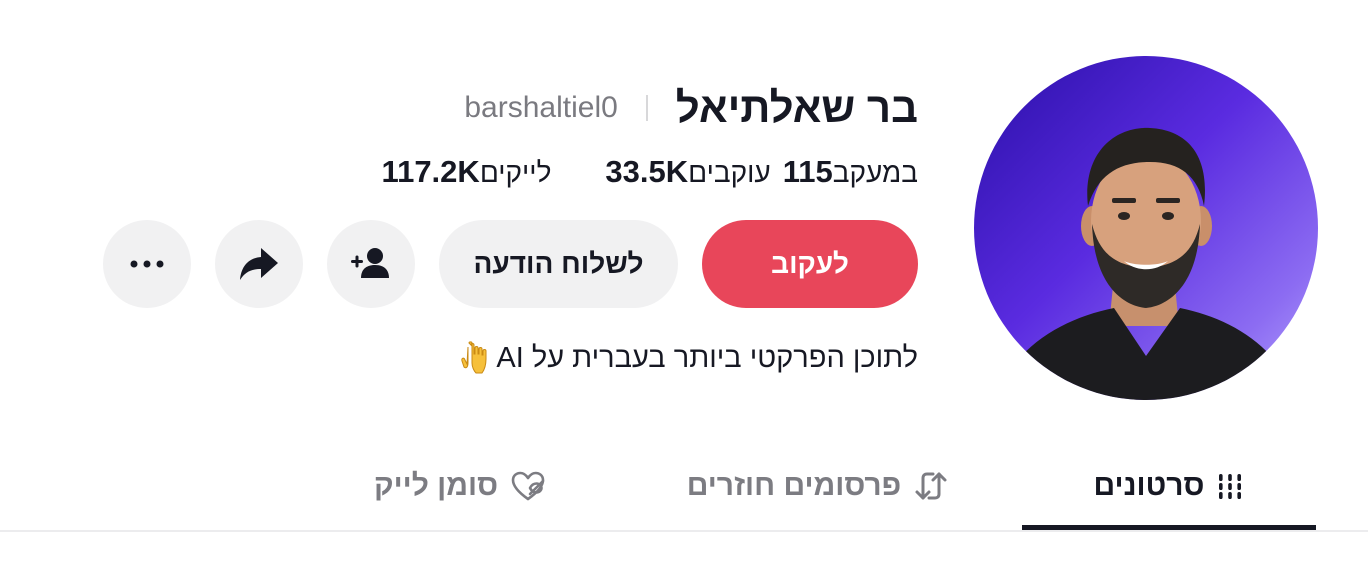 The image size is (1368, 564). Describe the element at coordinates (430, 171) in the screenshot. I see `stat-value: 117.2K` at that location.